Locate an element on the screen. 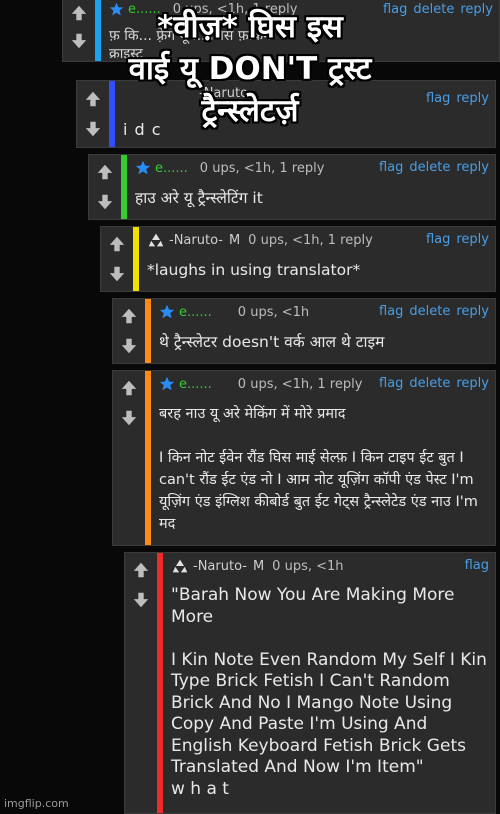  comment-actions: flag is located at coordinates (474, 565).